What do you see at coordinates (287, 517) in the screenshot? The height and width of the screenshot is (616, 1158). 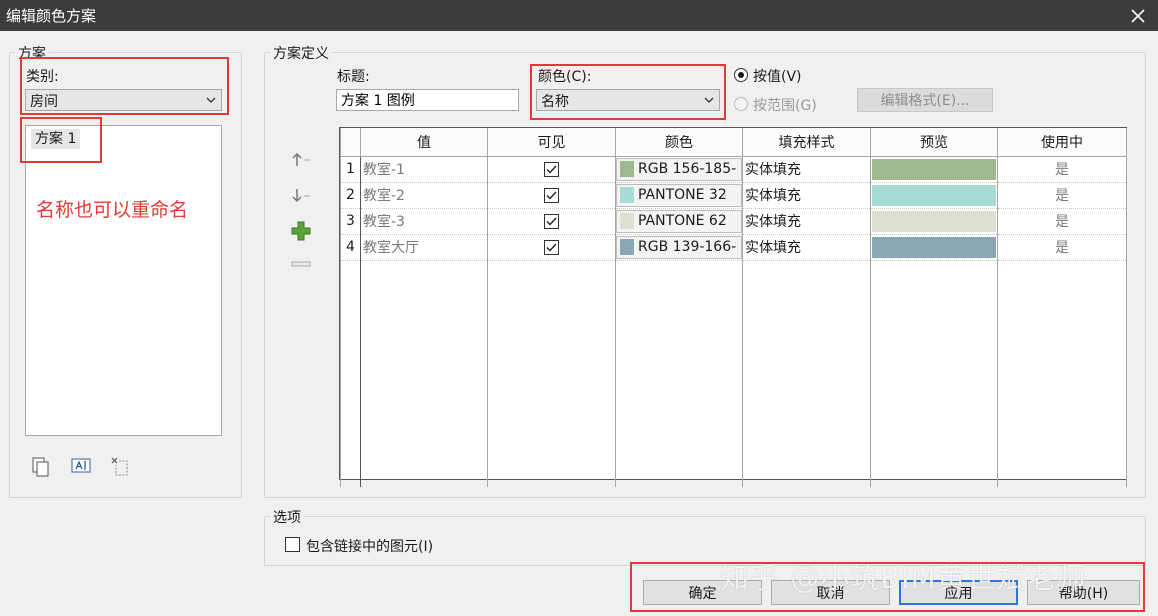 I see `options-group-label: 选项` at bounding box center [287, 517].